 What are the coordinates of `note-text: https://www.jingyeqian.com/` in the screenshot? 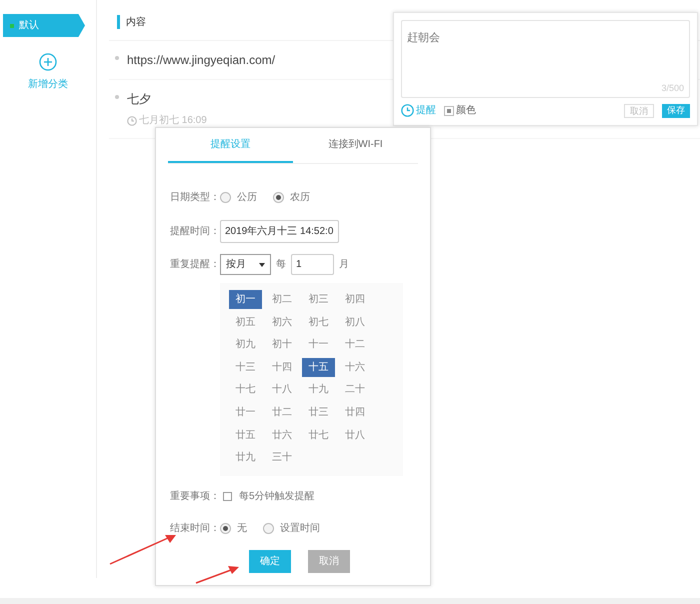 It's located at (201, 60).